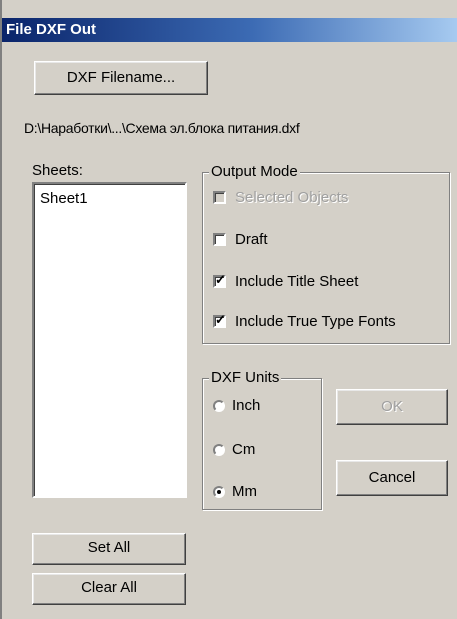 The height and width of the screenshot is (619, 457). Describe the element at coordinates (262, 439) in the screenshot. I see `dxf-units-group: DXF Units Inch Cm Mm` at that location.